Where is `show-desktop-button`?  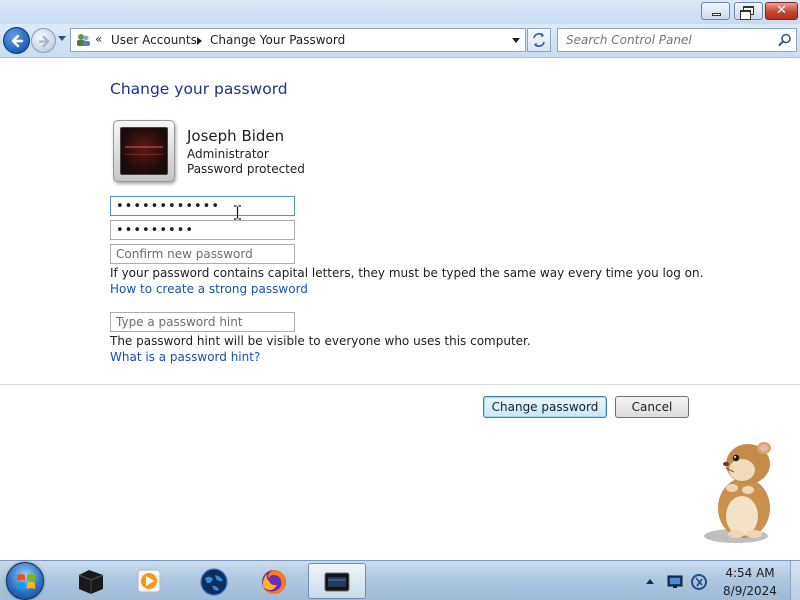 show-desktop-button is located at coordinates (795, 580).